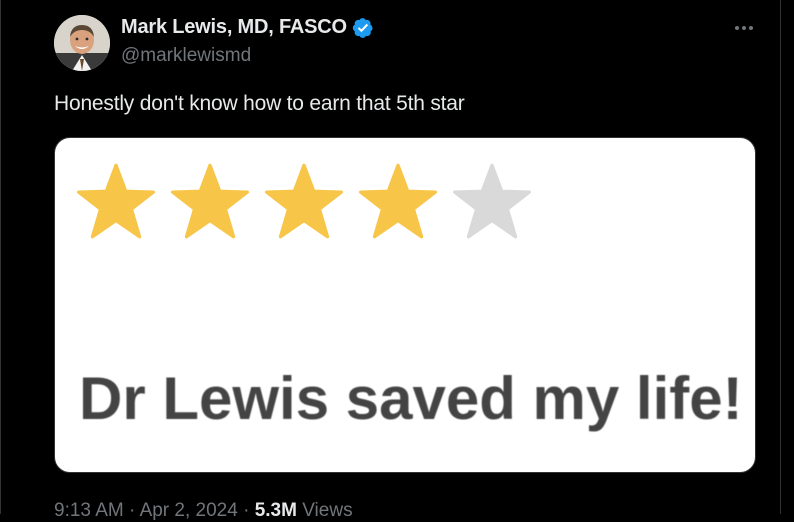  I want to click on column-border-right, so click(780, 257).